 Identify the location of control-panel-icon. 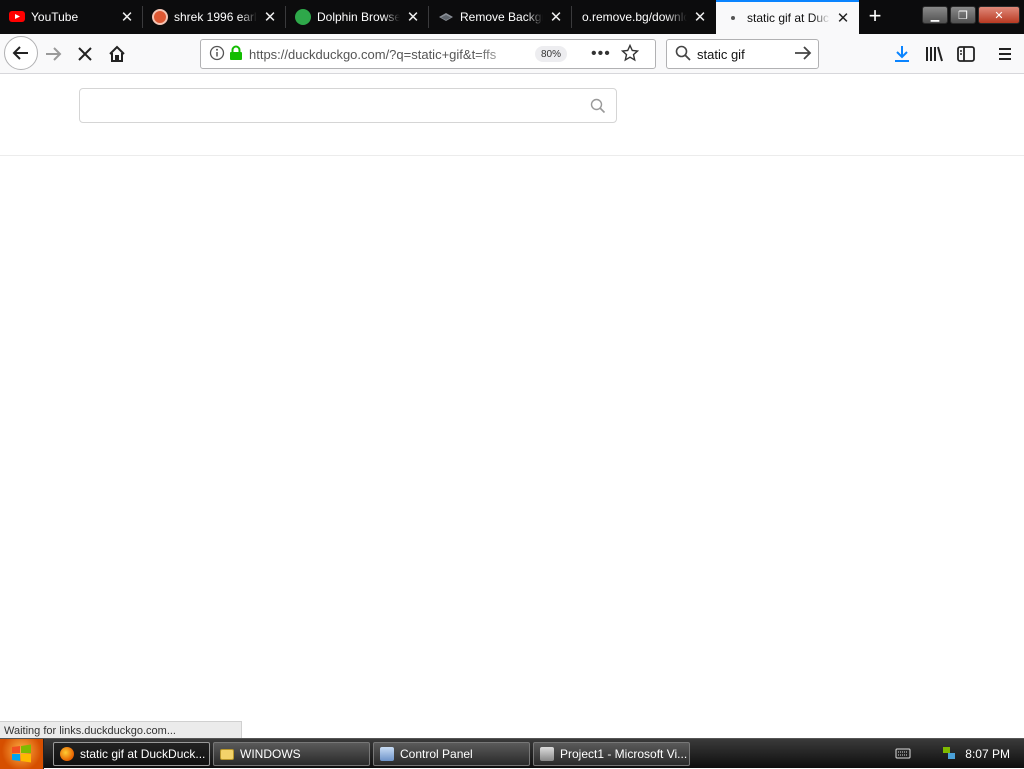
(387, 754).